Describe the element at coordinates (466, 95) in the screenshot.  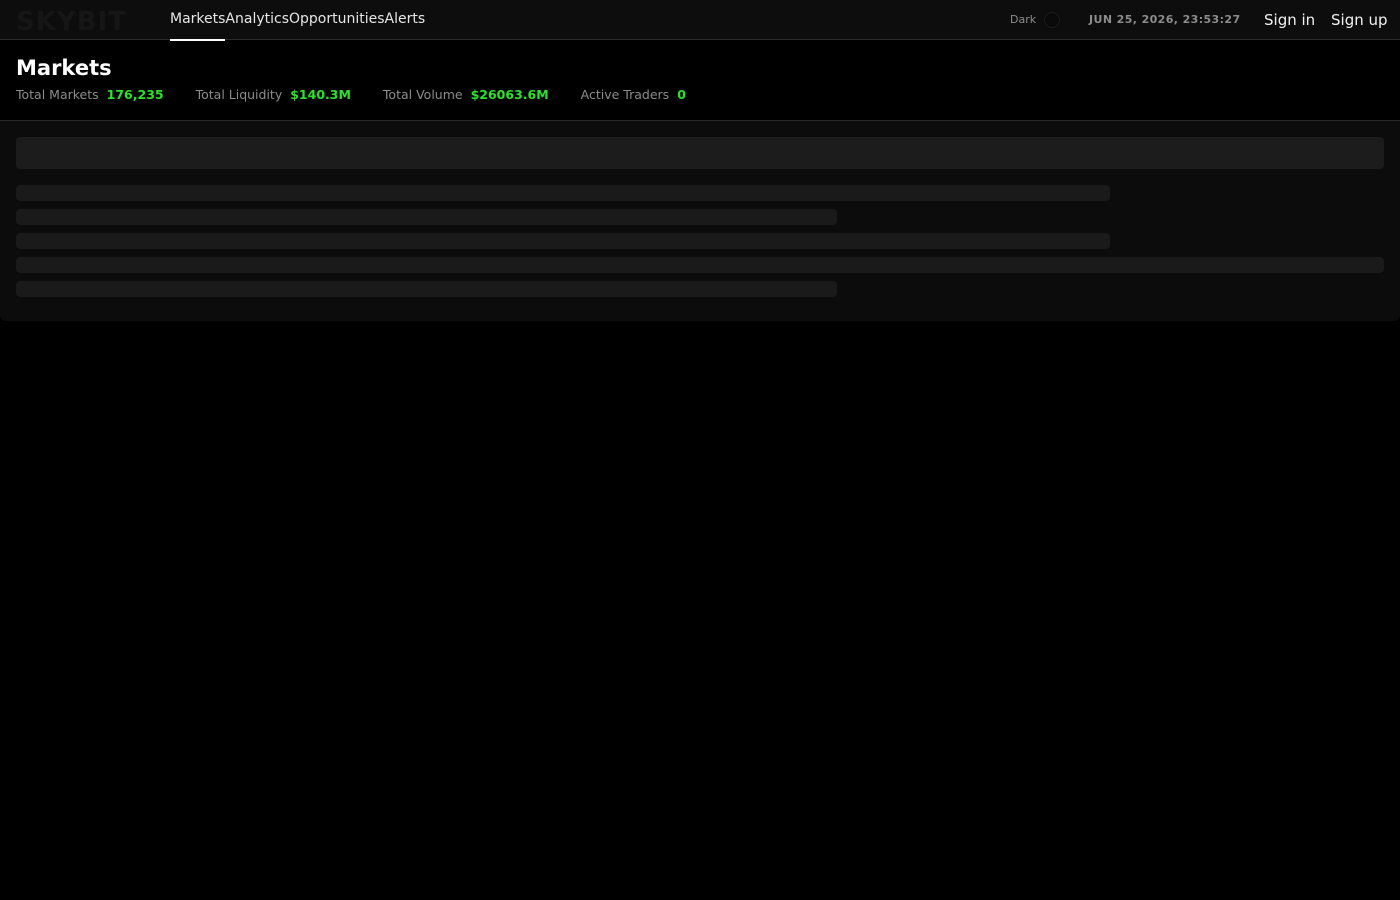
I see `stat-total-volume: Total Volume $26063.6M` at that location.